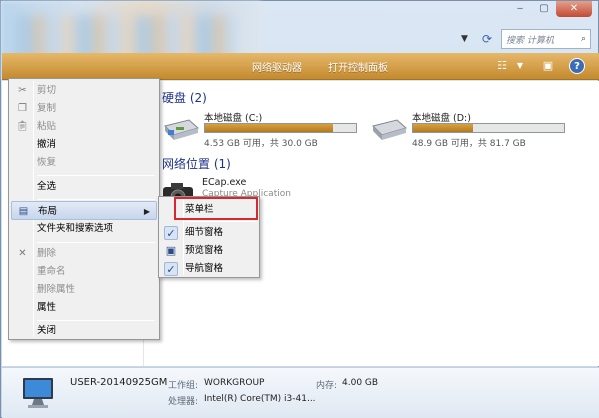 This screenshot has width=599, height=418. Describe the element at coordinates (23, 211) in the screenshot. I see `layout-icon: ▤` at that location.